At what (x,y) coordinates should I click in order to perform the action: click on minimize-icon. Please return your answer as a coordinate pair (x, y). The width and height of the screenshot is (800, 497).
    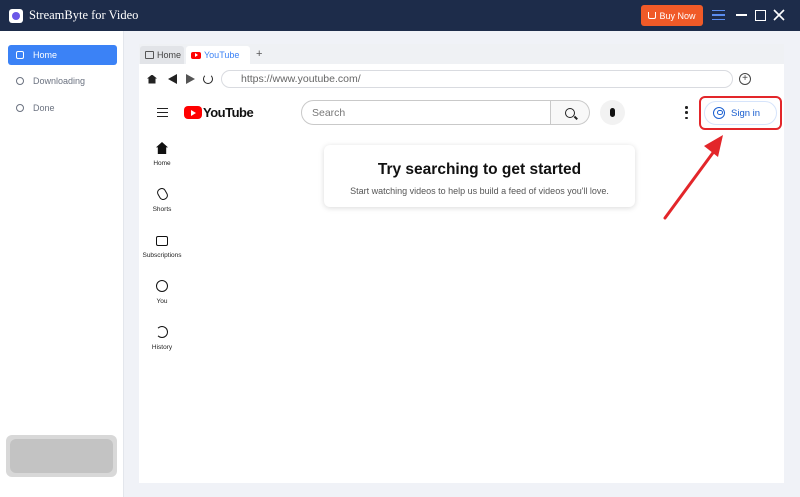
    Looking at the image, I should click on (741, 15).